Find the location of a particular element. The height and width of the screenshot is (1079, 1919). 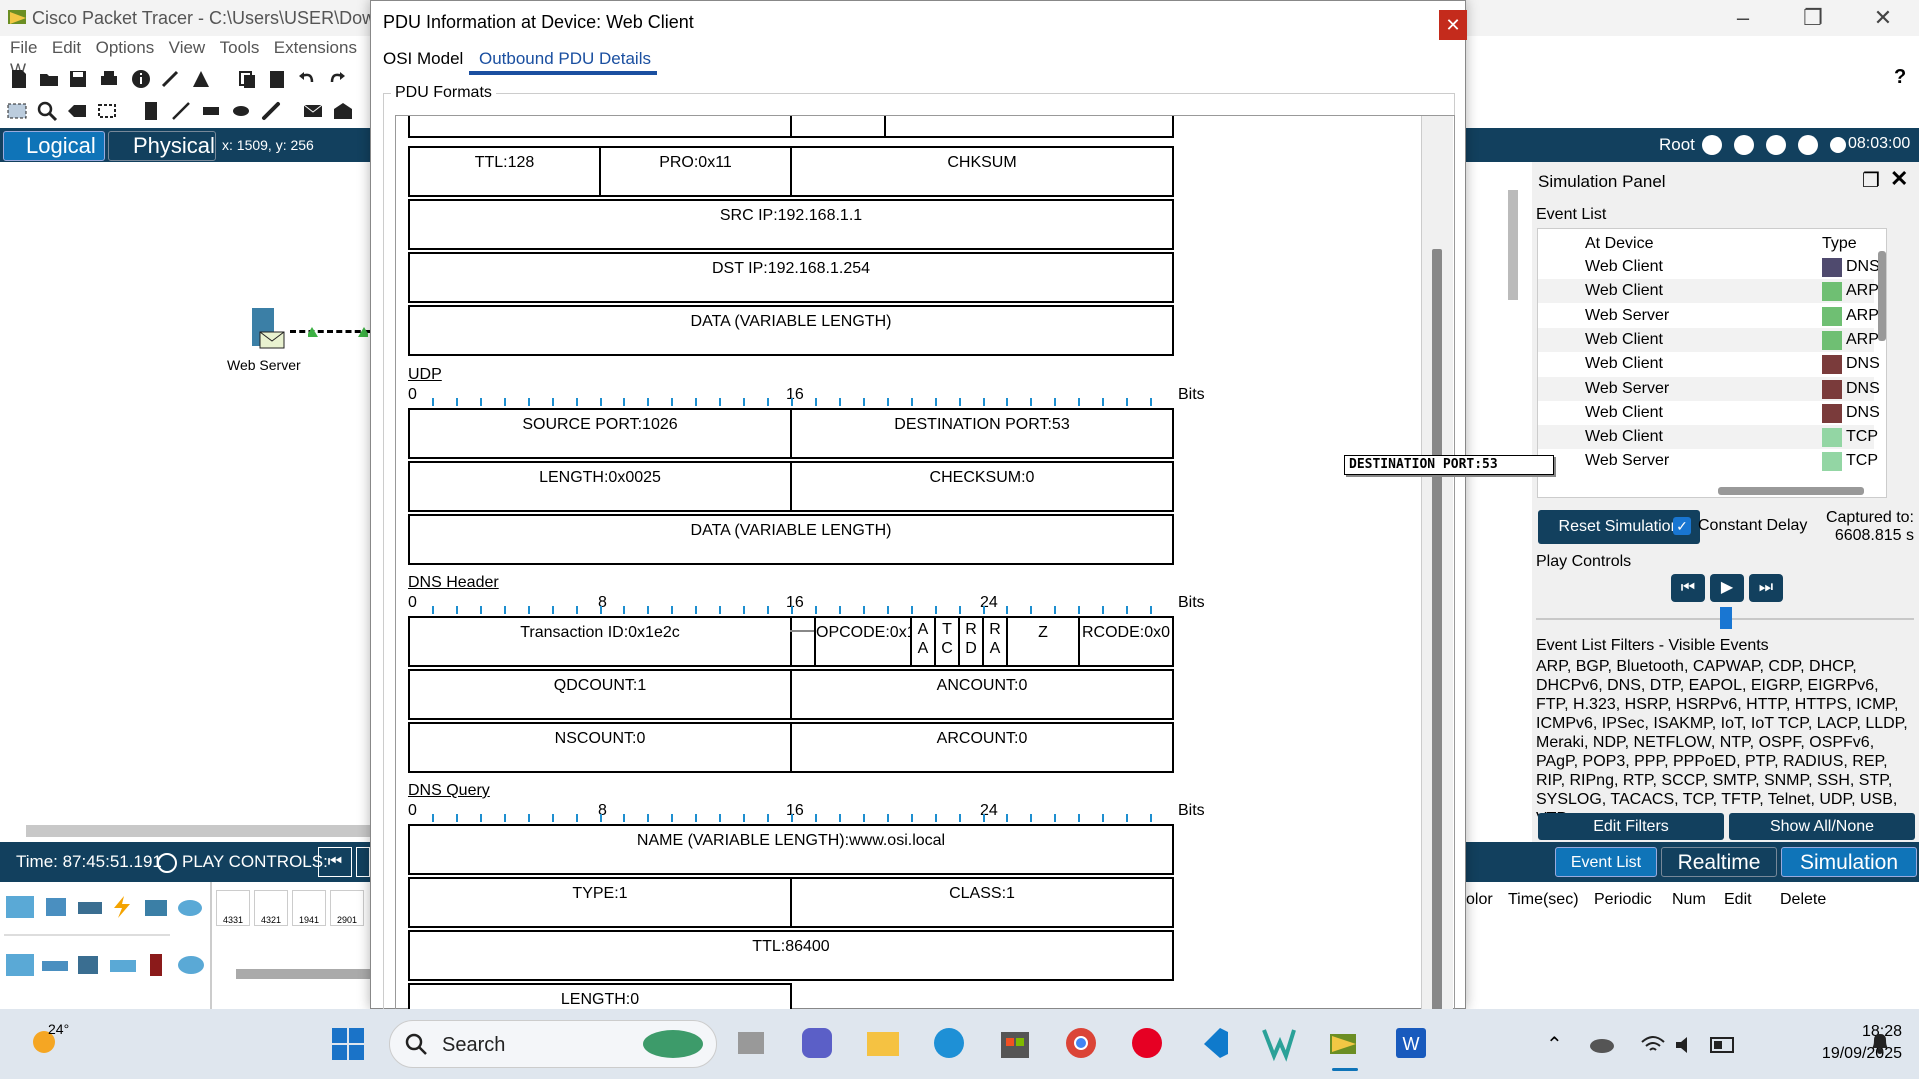

volume-icon is located at coordinates (1687, 1045).